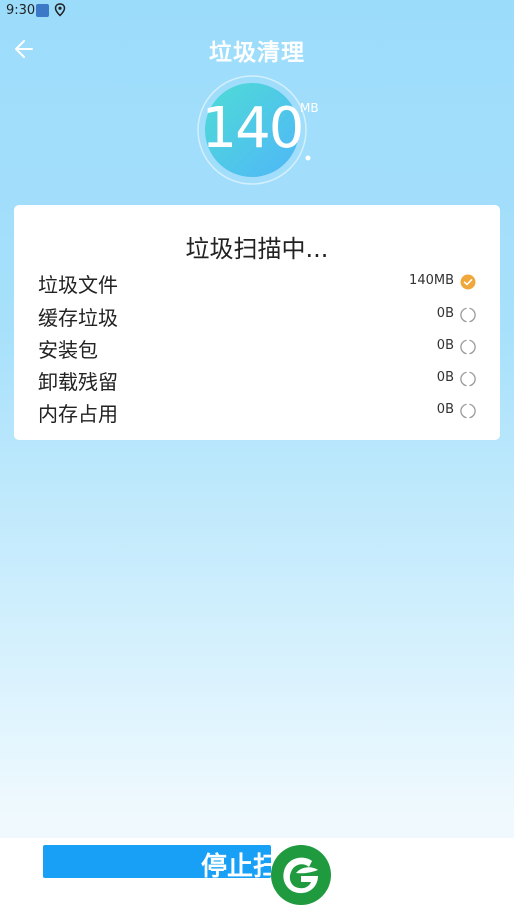 Image resolution: width=514 pixels, height=914 pixels. I want to click on scan-row-label: 安装包, so click(68, 350).